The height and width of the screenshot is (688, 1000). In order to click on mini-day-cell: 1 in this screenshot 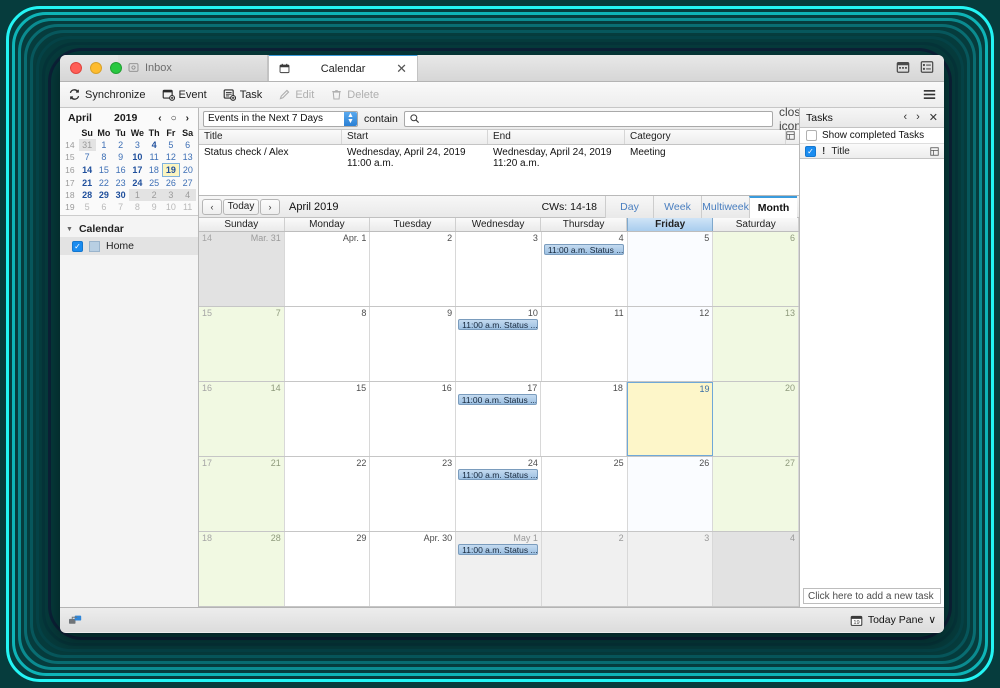, I will do `click(104, 145)`.